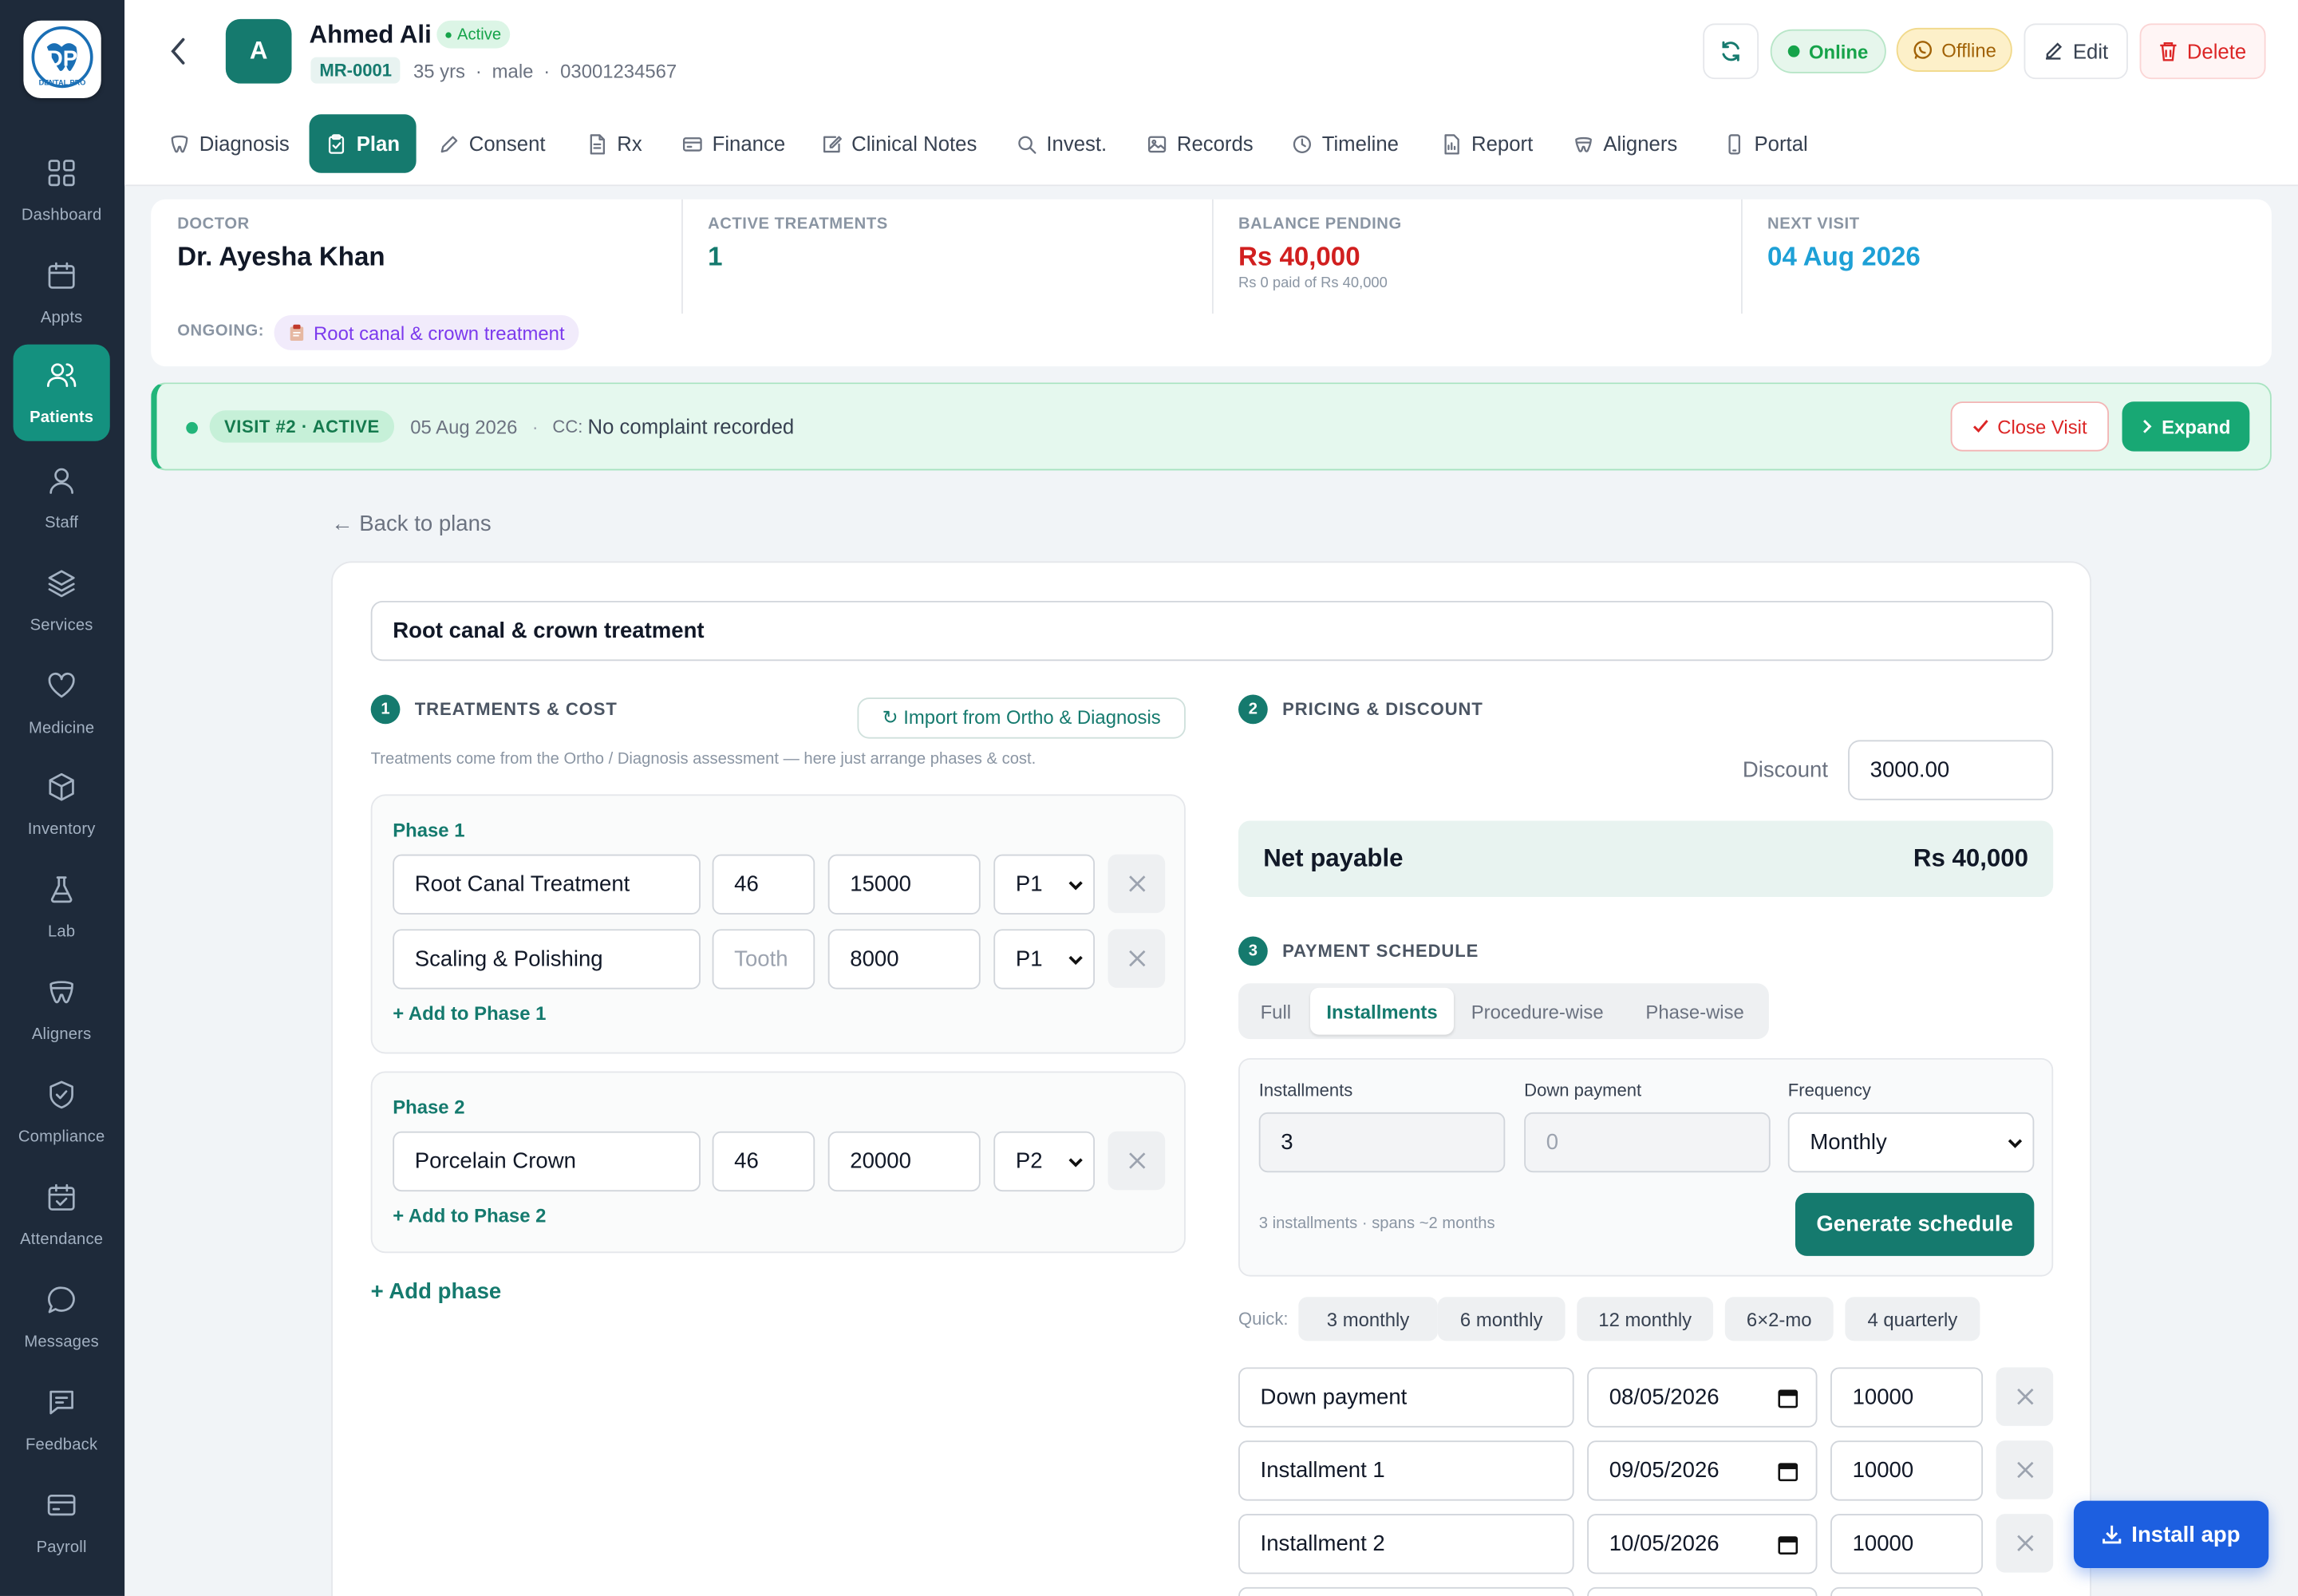 This screenshot has height=1596, width=2298. I want to click on sidebar-item-payroll: Payroll, so click(62, 1522).